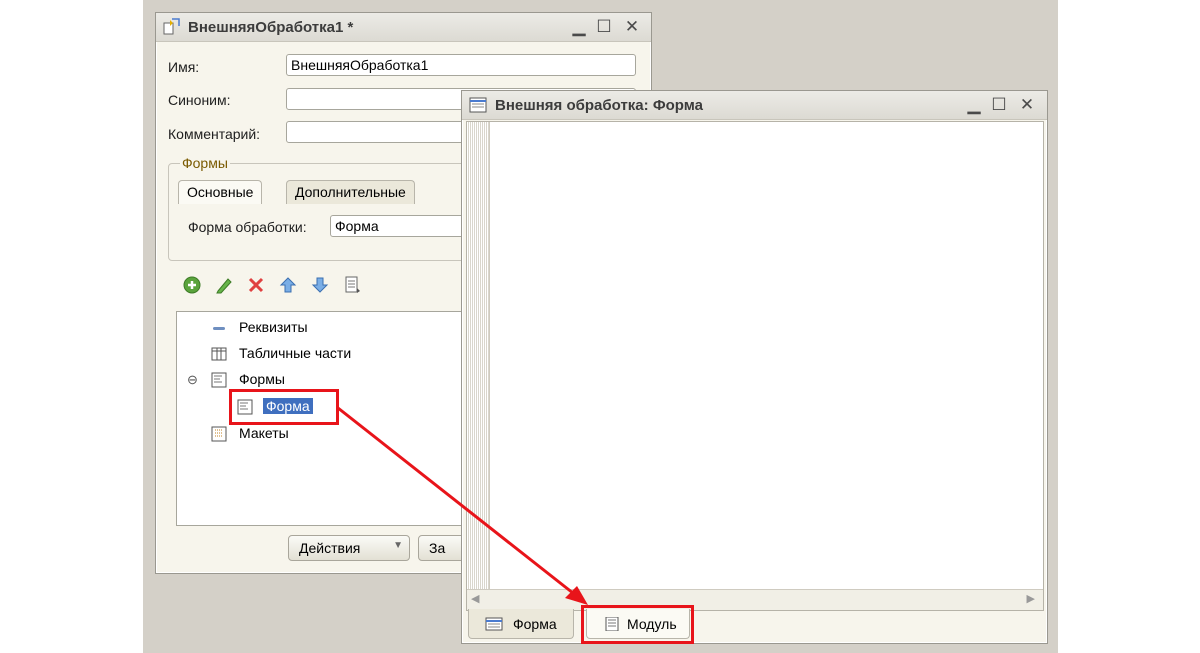  What do you see at coordinates (462, 505) in the screenshot?
I see `annotation-arrow` at bounding box center [462, 505].